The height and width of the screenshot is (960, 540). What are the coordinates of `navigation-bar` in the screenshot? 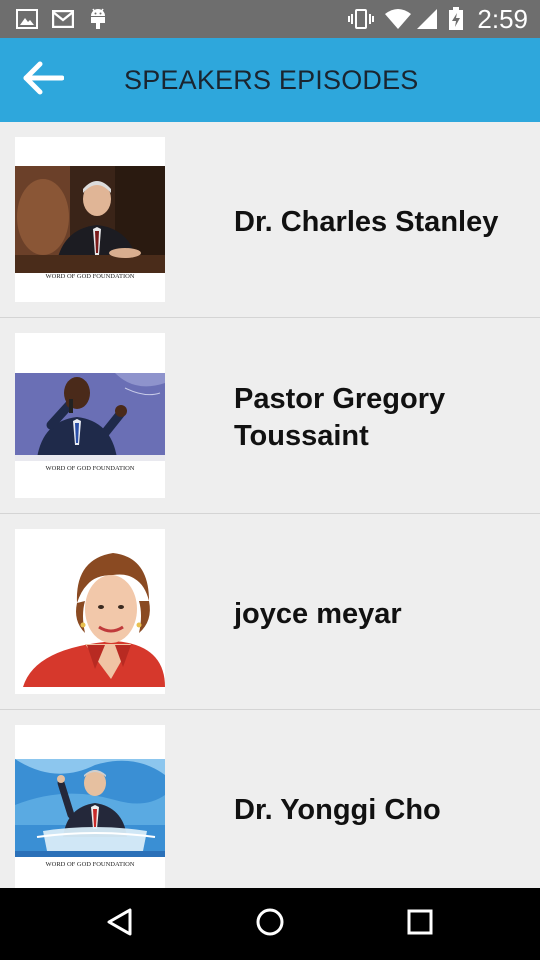 It's located at (270, 924).